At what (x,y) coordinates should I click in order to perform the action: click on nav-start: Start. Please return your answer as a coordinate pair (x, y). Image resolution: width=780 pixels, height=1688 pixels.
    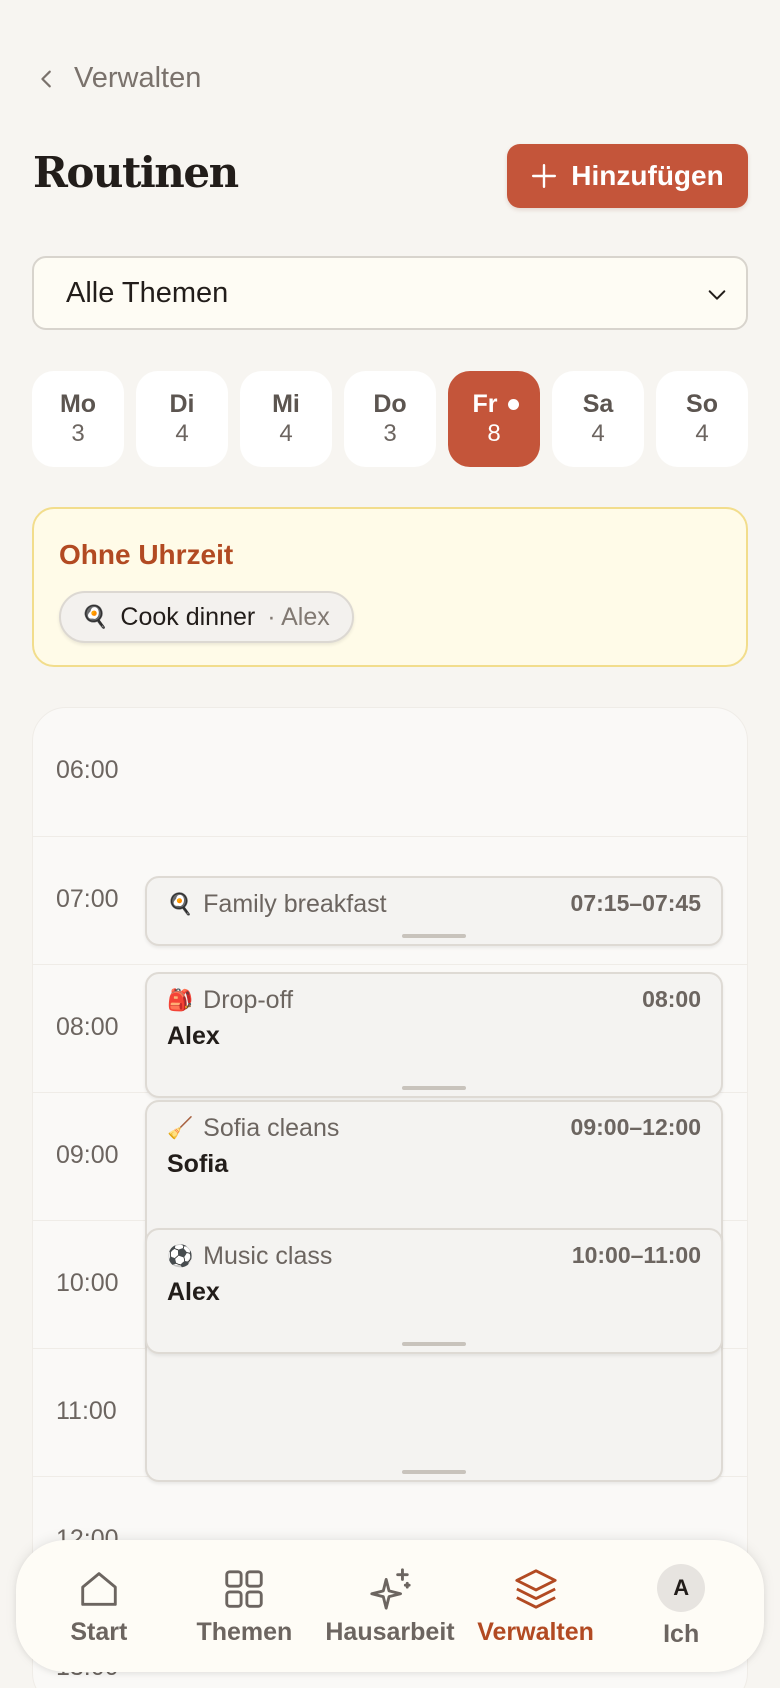
    Looking at the image, I should click on (99, 1606).